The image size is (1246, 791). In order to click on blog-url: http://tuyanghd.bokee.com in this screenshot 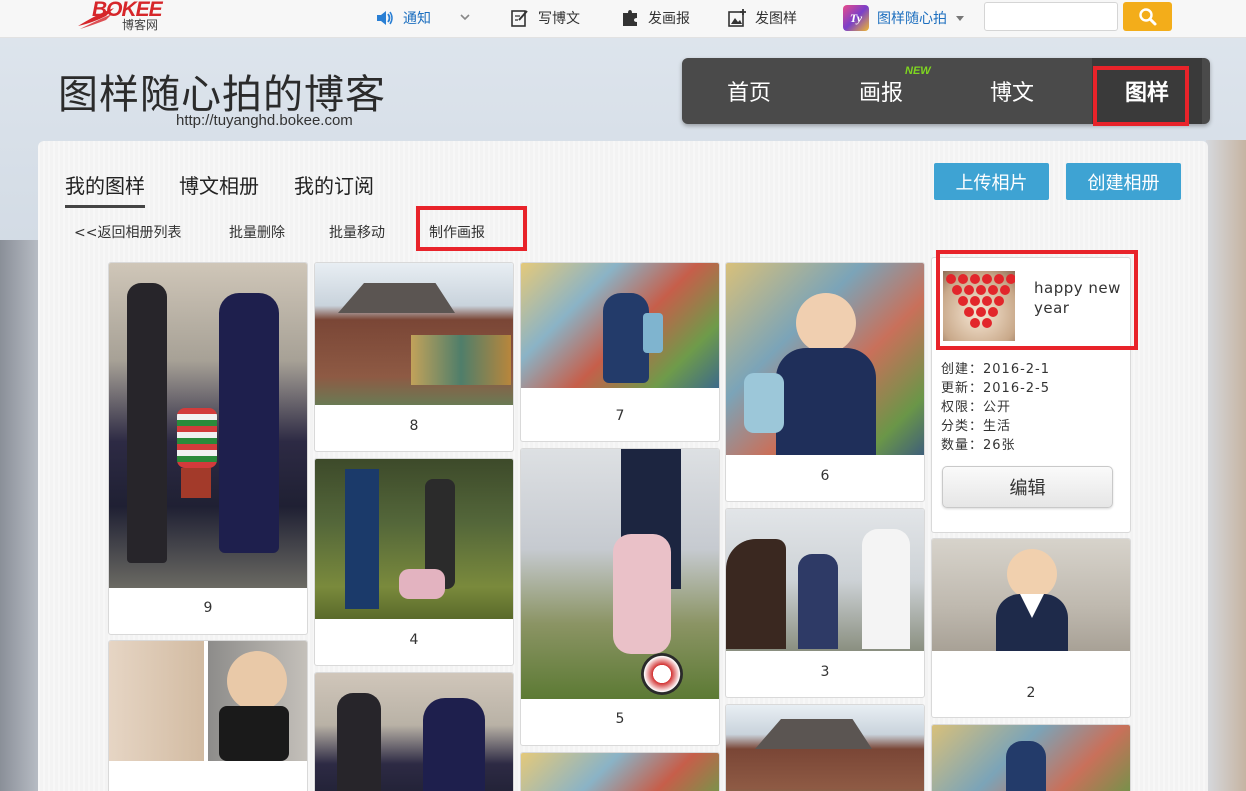, I will do `click(264, 120)`.